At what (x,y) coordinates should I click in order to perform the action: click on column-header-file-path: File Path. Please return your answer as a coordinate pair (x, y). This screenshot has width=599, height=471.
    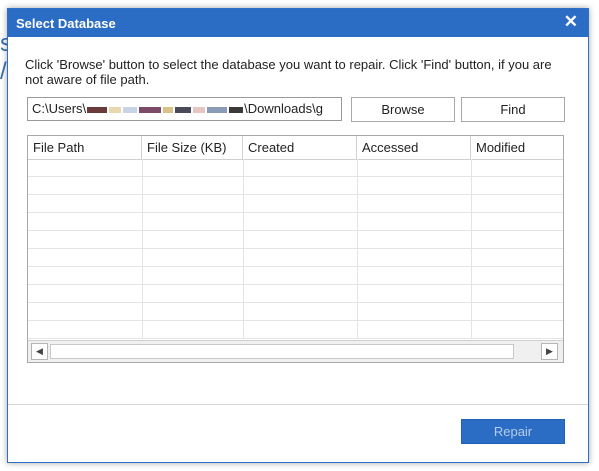
    Looking at the image, I should click on (85, 147).